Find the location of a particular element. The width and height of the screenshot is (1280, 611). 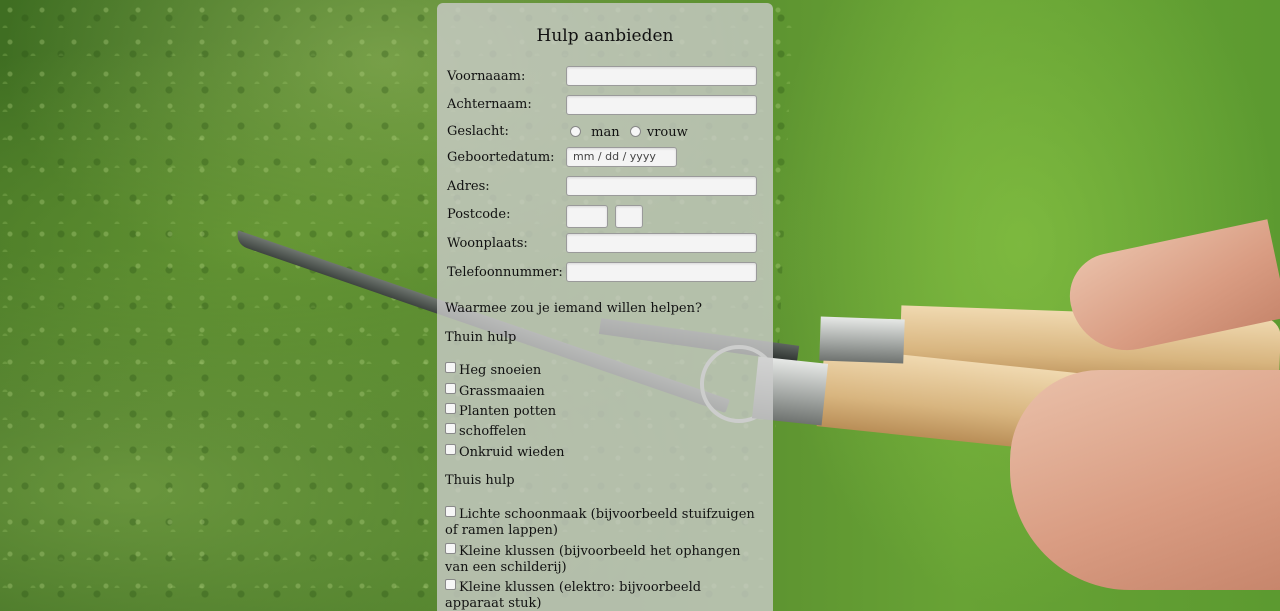

option-label: Grassmaaien is located at coordinates (502, 391).